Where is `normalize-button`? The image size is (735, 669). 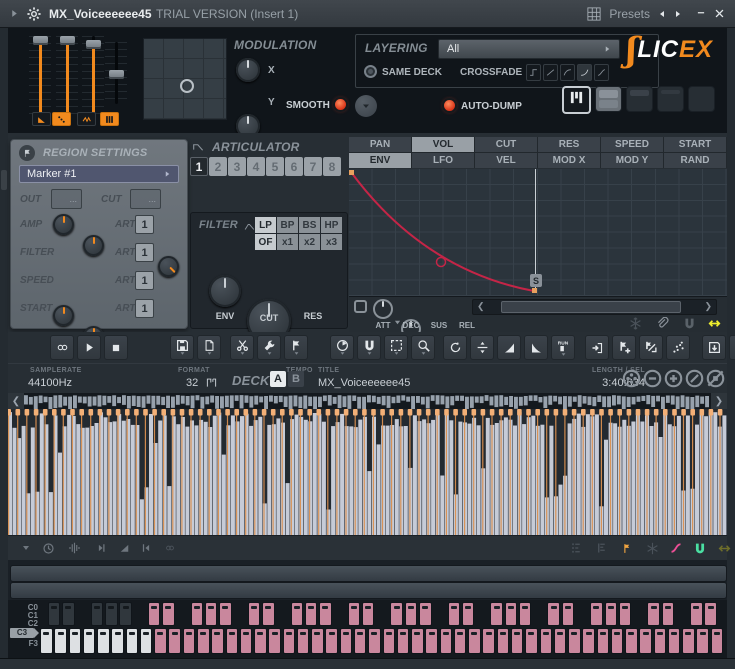
normalize-button is located at coordinates (455, 347).